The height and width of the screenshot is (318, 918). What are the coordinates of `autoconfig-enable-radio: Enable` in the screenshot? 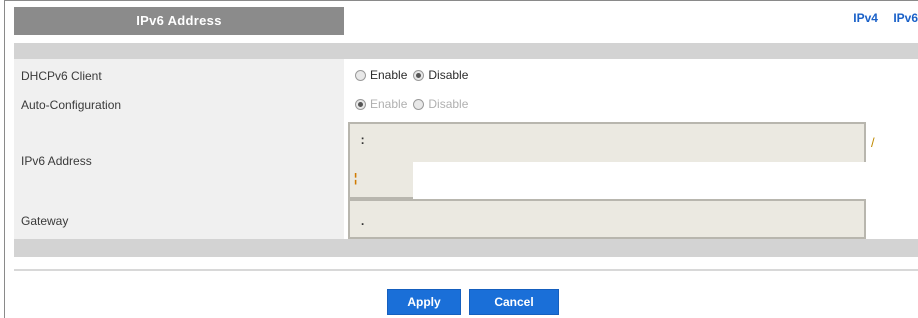 It's located at (381, 104).